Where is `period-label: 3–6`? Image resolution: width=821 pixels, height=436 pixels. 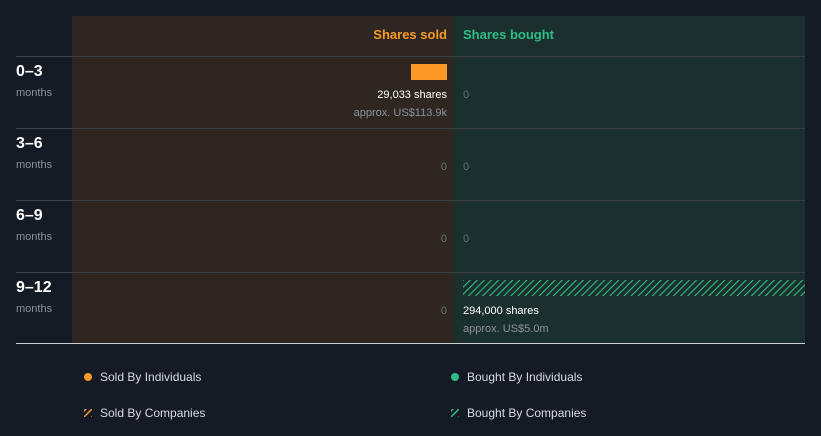 period-label: 3–6 is located at coordinates (29, 143).